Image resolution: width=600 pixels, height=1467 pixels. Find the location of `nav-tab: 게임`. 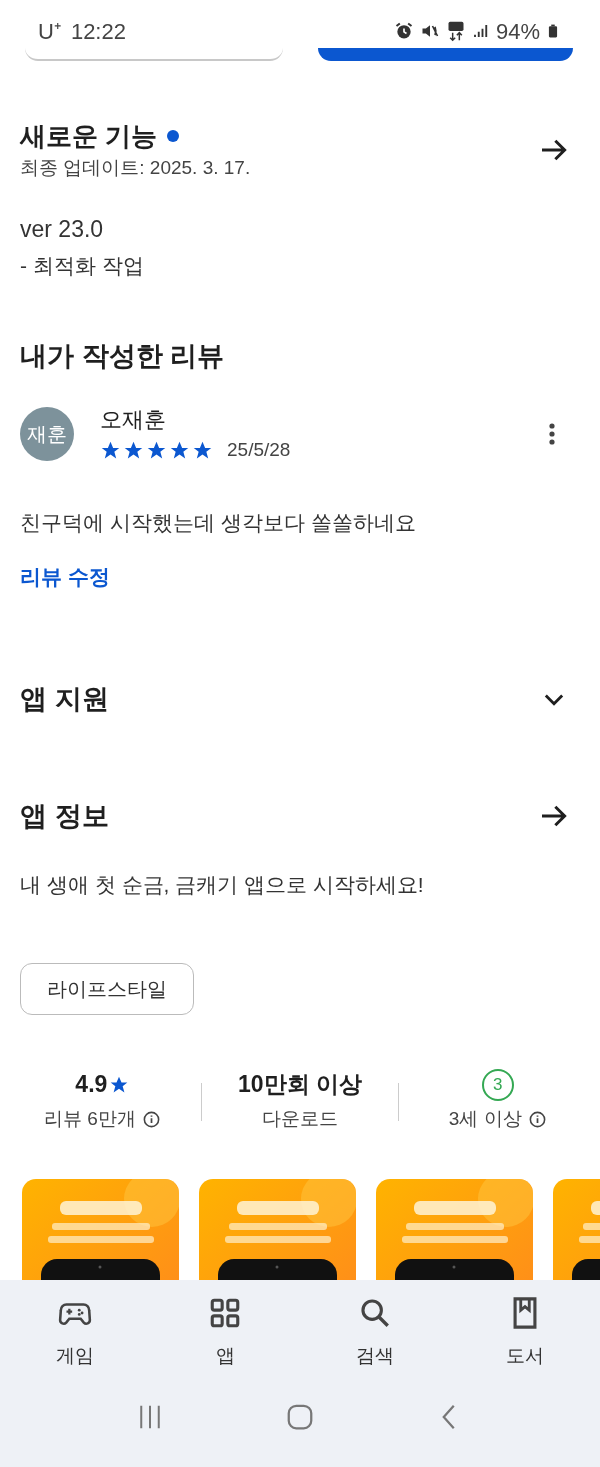

nav-tab: 게임 is located at coordinates (75, 1332).